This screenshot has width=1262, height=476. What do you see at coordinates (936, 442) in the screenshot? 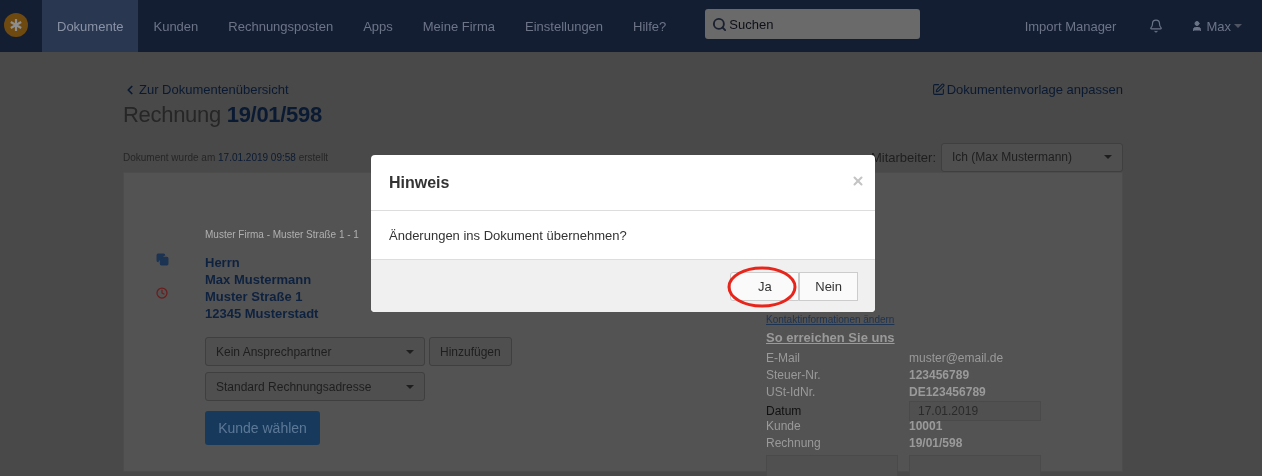
I see `info-value: 19/01/598` at bounding box center [936, 442].